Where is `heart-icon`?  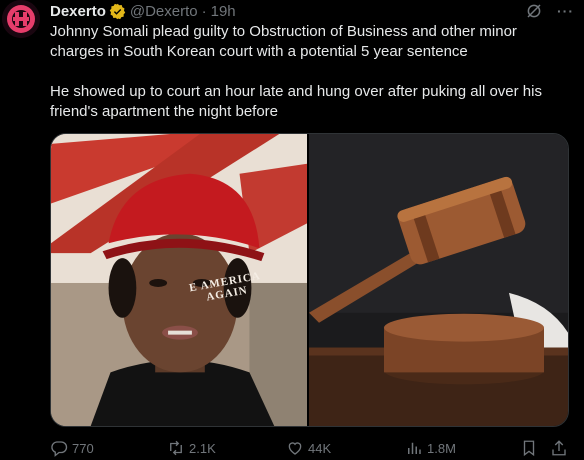 heart-icon is located at coordinates (295, 448).